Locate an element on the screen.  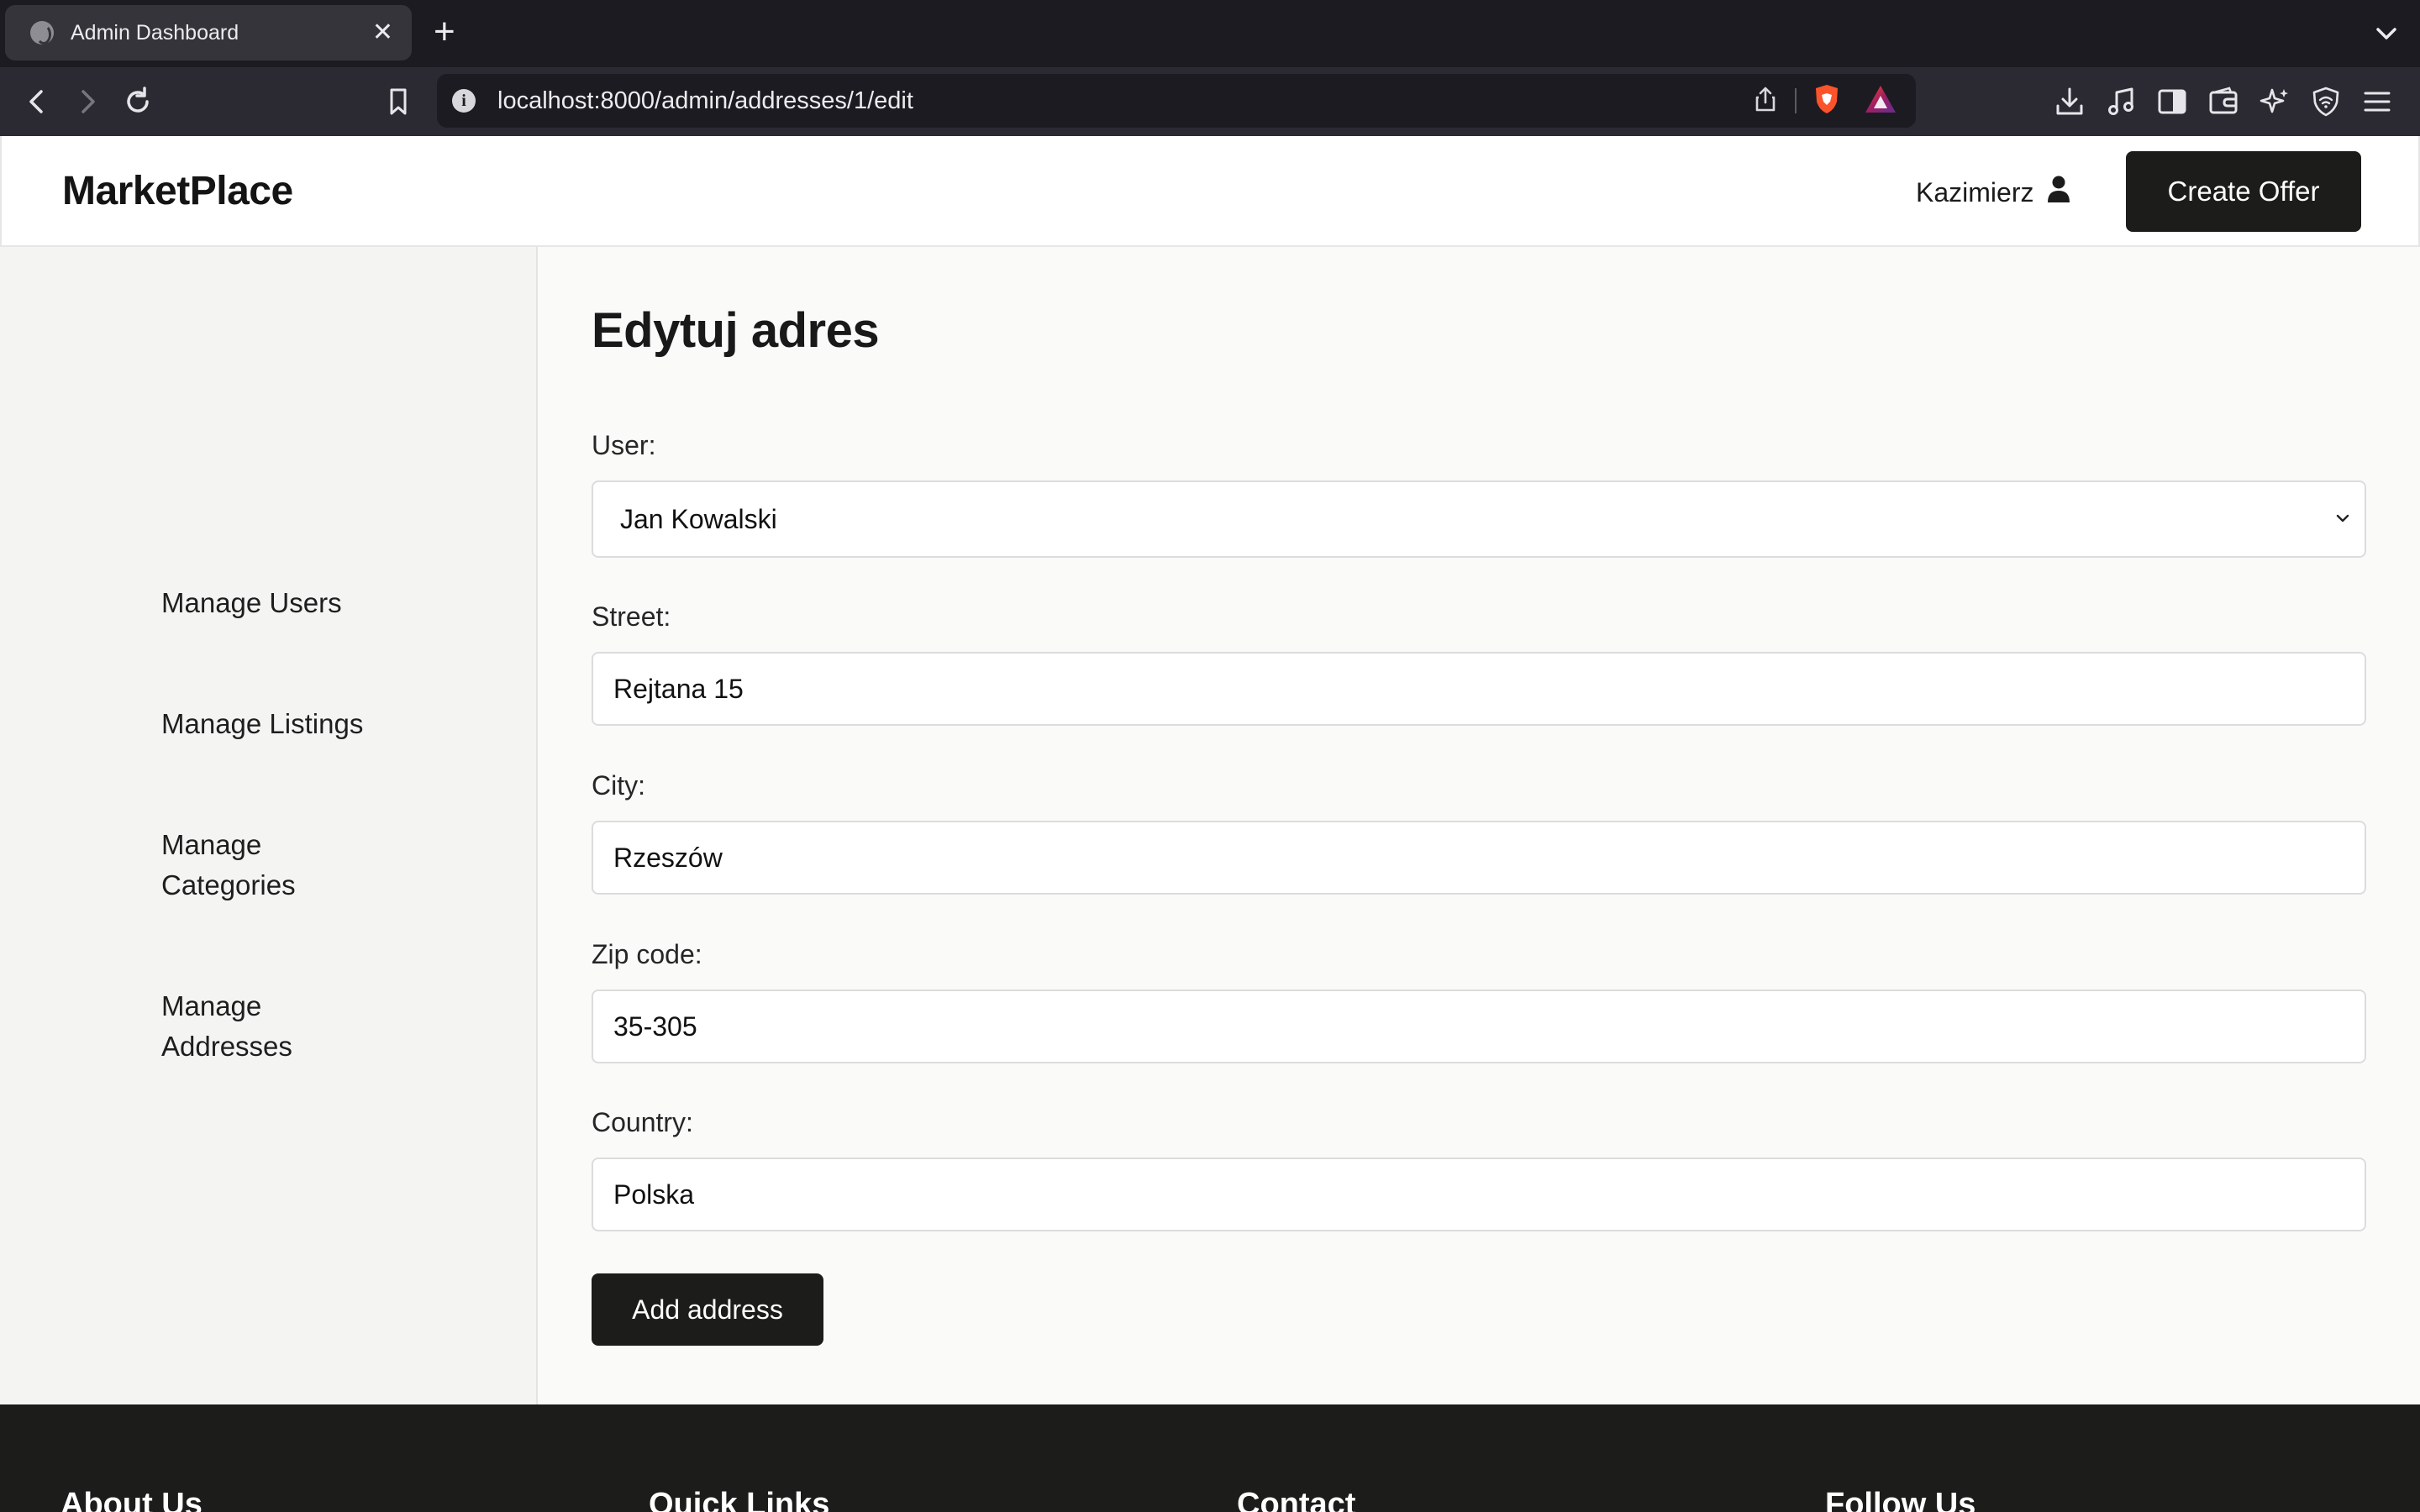
site-logo: MarketPlace is located at coordinates (177, 191).